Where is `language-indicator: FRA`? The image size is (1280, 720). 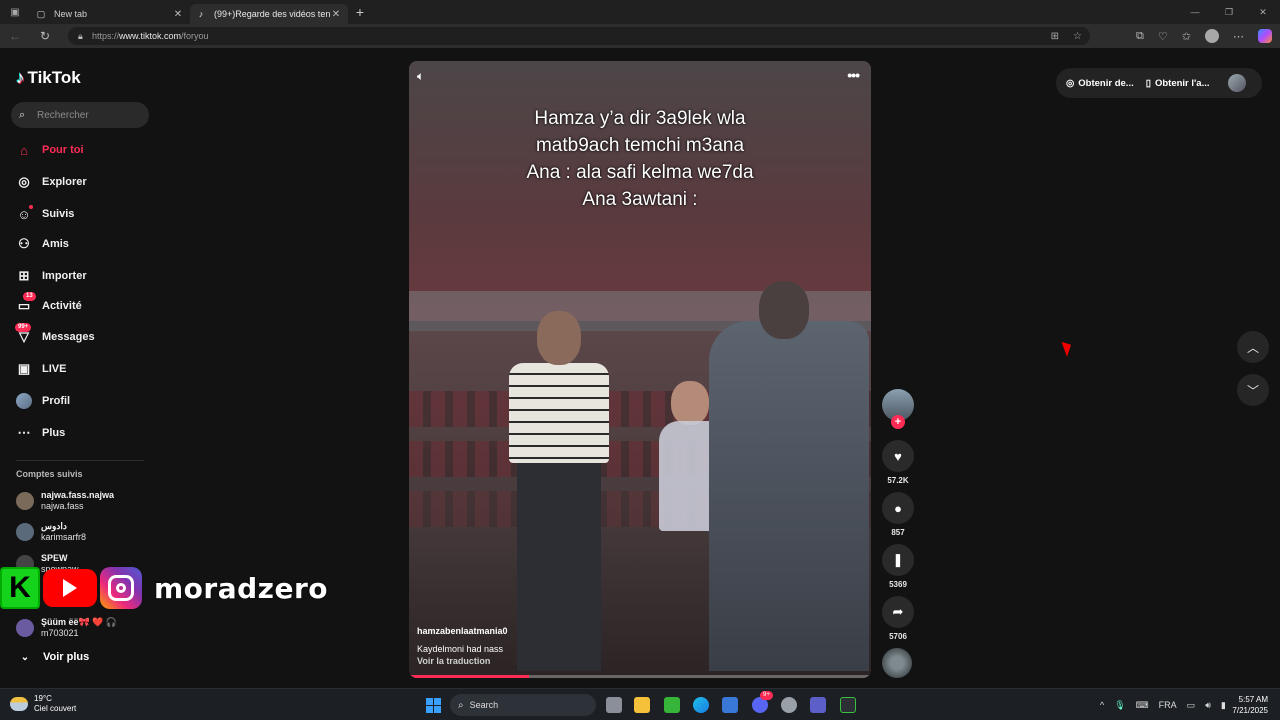 language-indicator: FRA is located at coordinates (1168, 705).